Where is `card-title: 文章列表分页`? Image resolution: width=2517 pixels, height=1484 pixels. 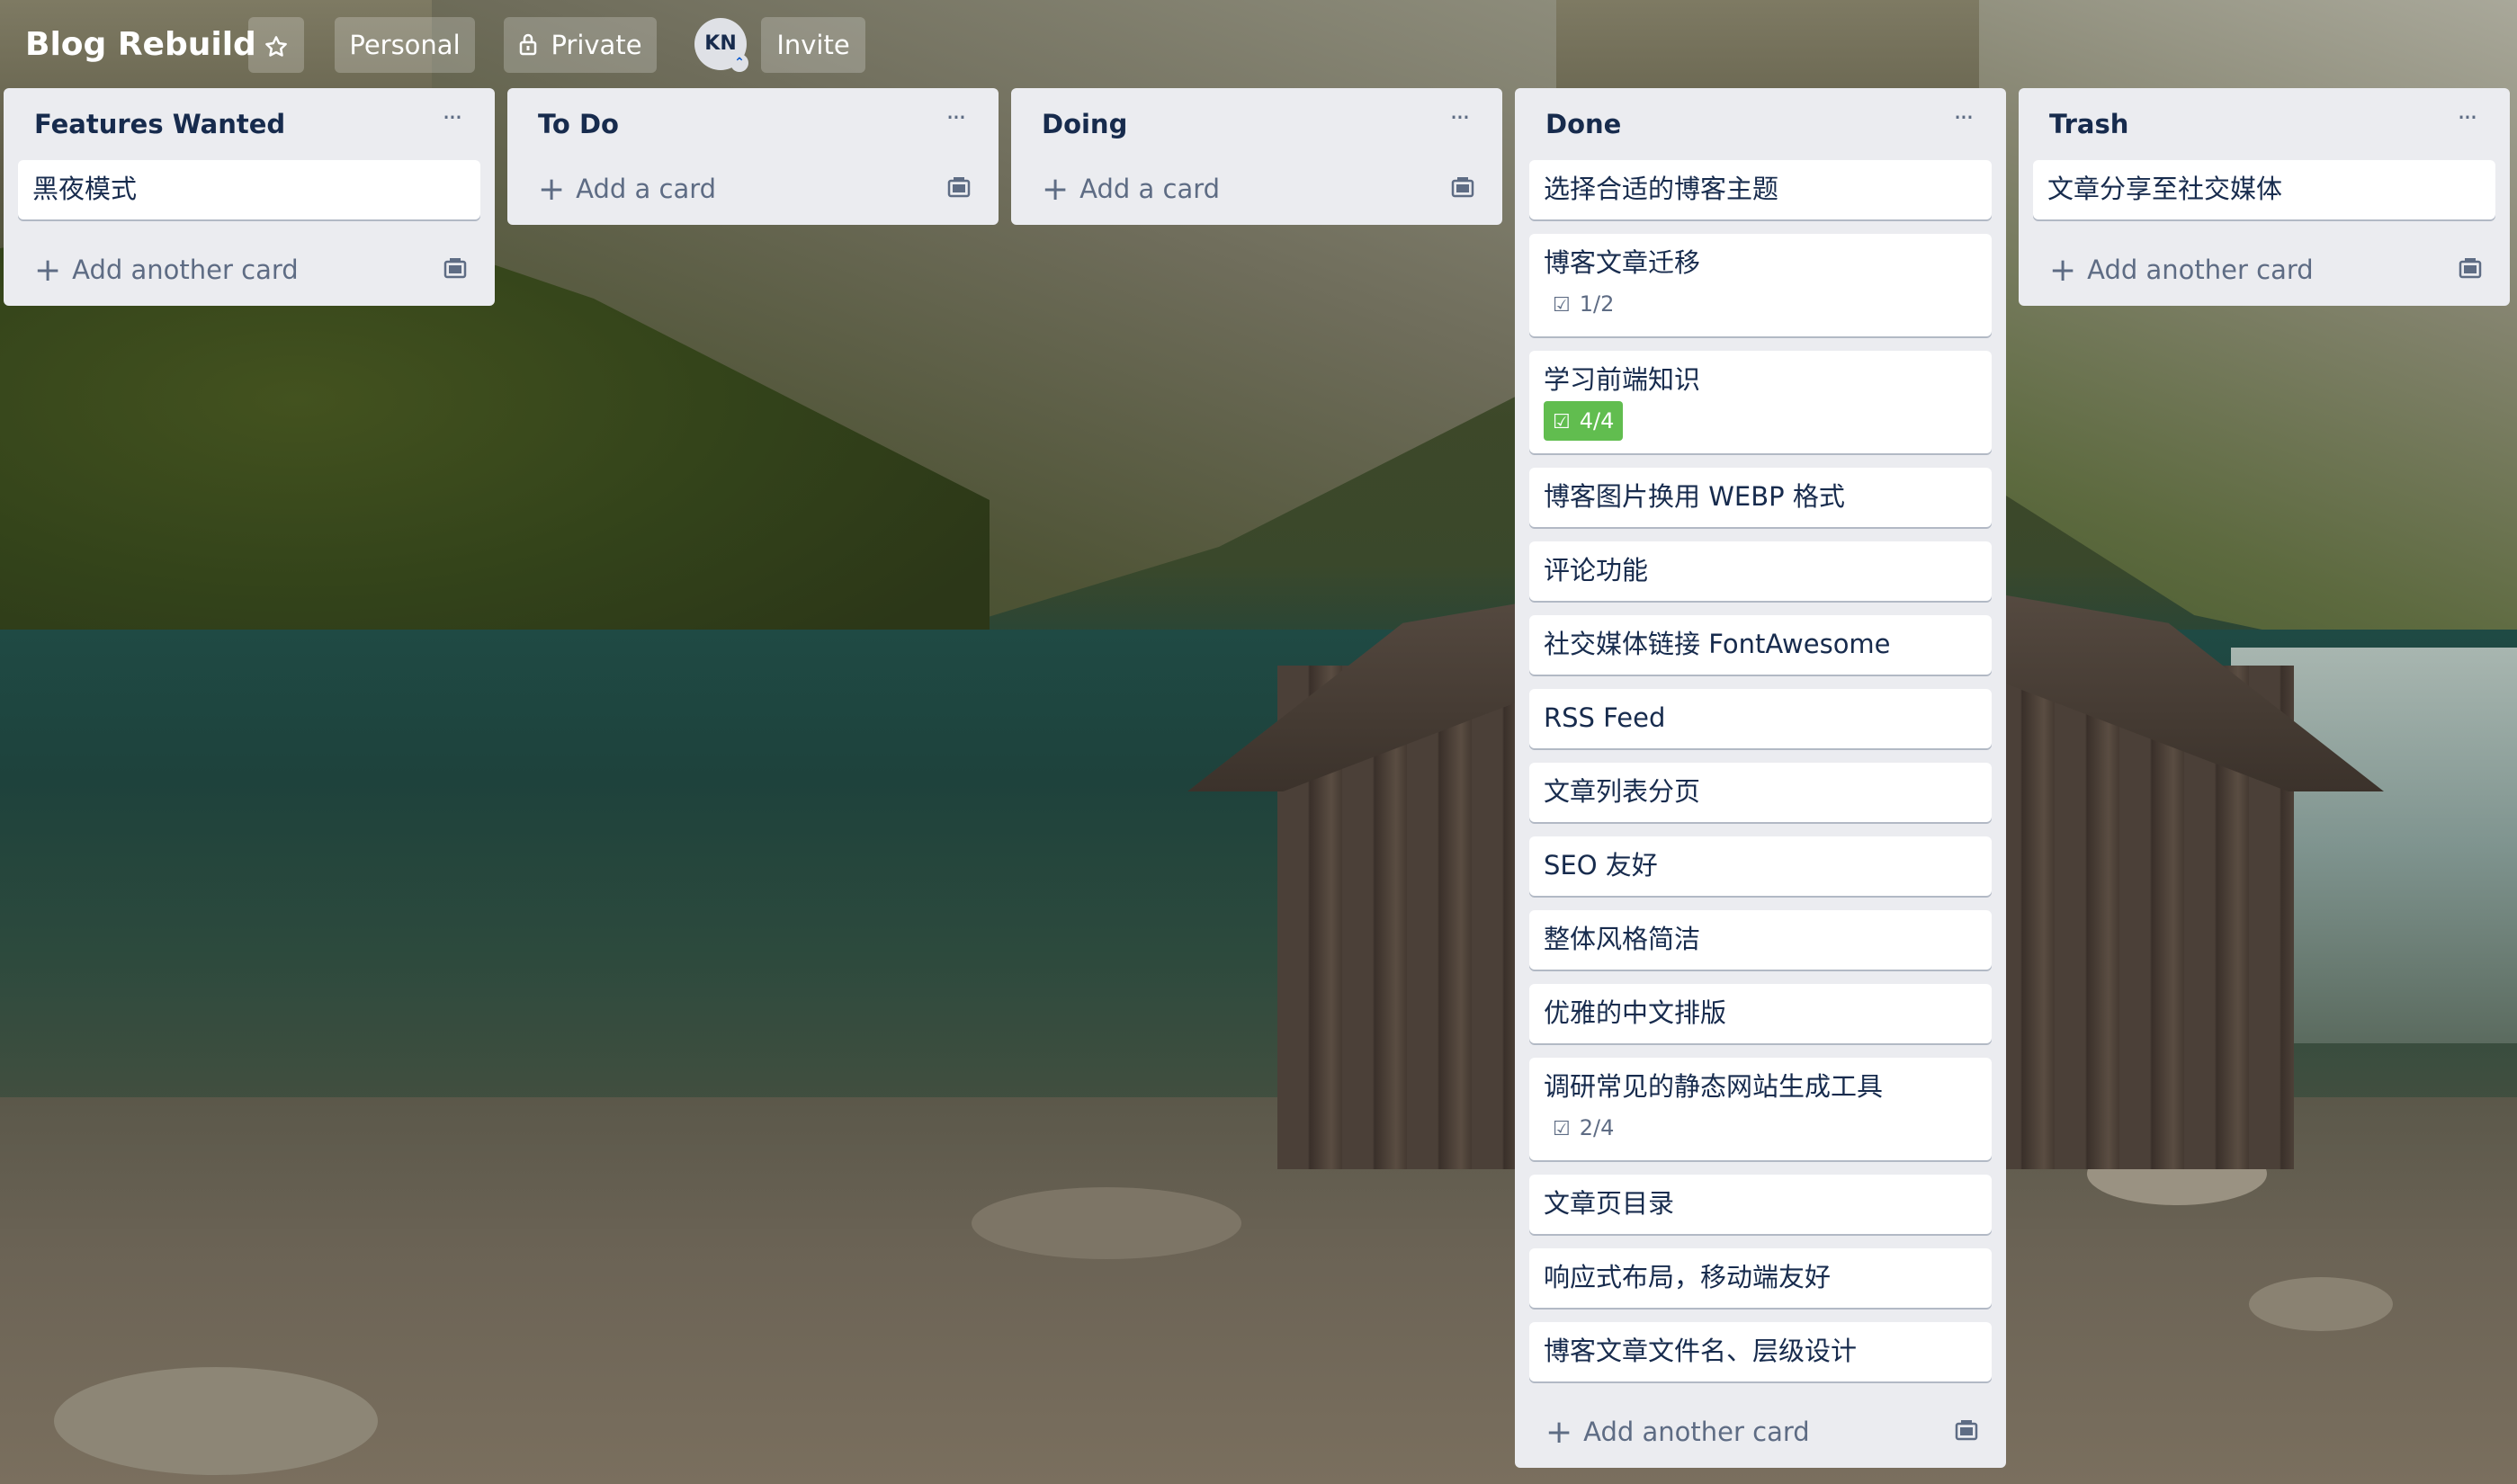 card-title: 文章列表分页 is located at coordinates (1623, 791).